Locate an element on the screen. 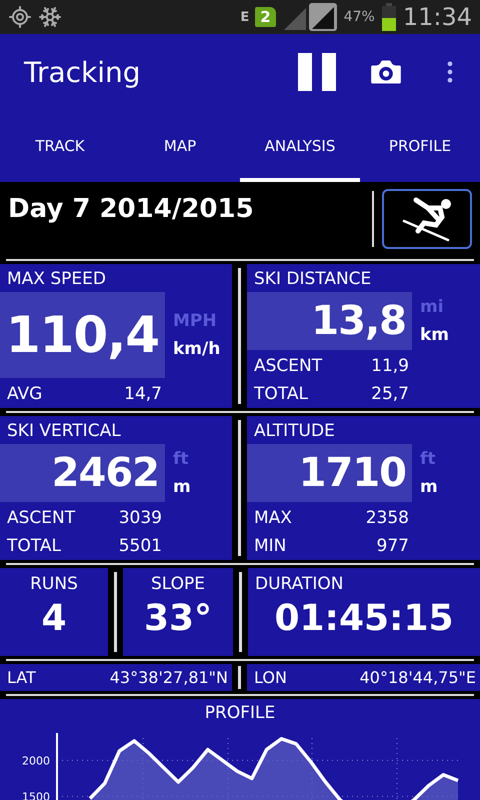 This screenshot has height=800, width=480. metric-value: 4 is located at coordinates (54, 618).